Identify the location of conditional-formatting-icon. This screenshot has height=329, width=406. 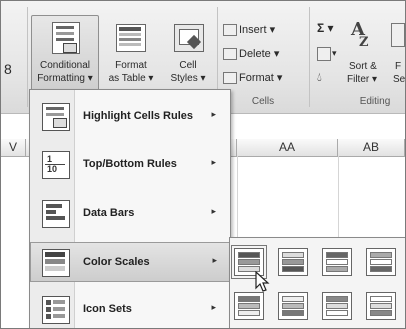
(66, 38).